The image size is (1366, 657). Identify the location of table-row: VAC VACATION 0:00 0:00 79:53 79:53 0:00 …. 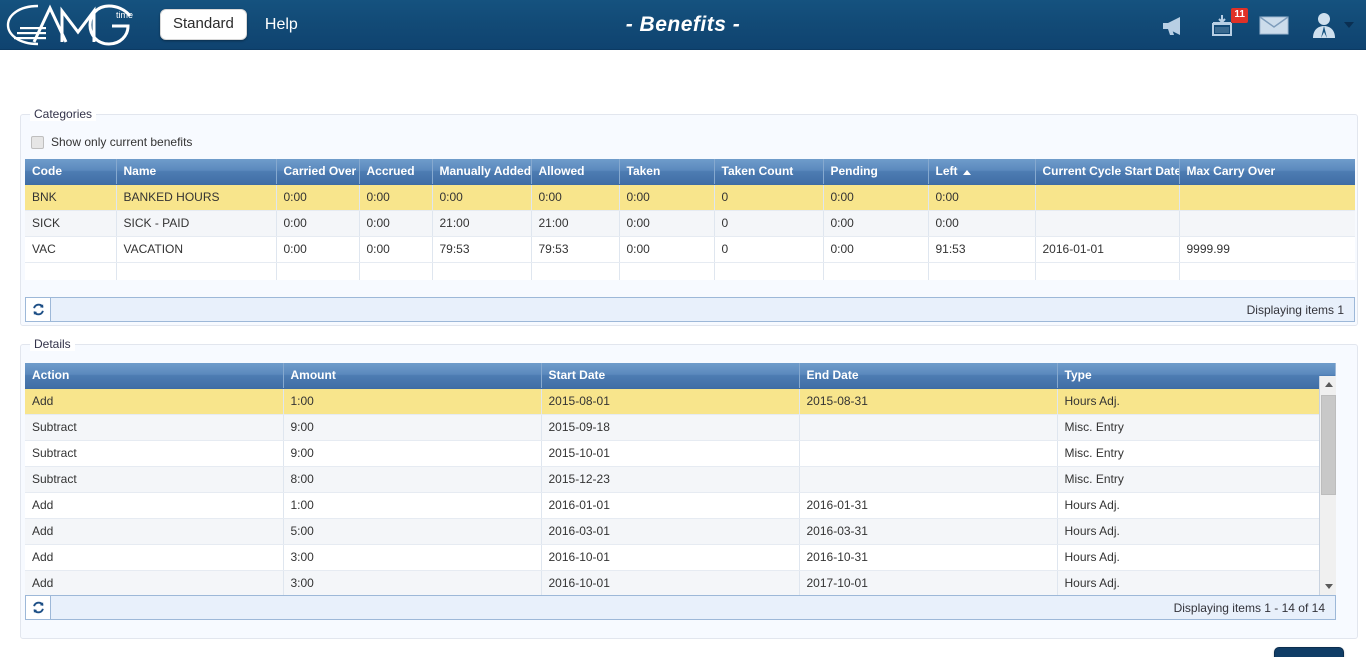
(690, 249).